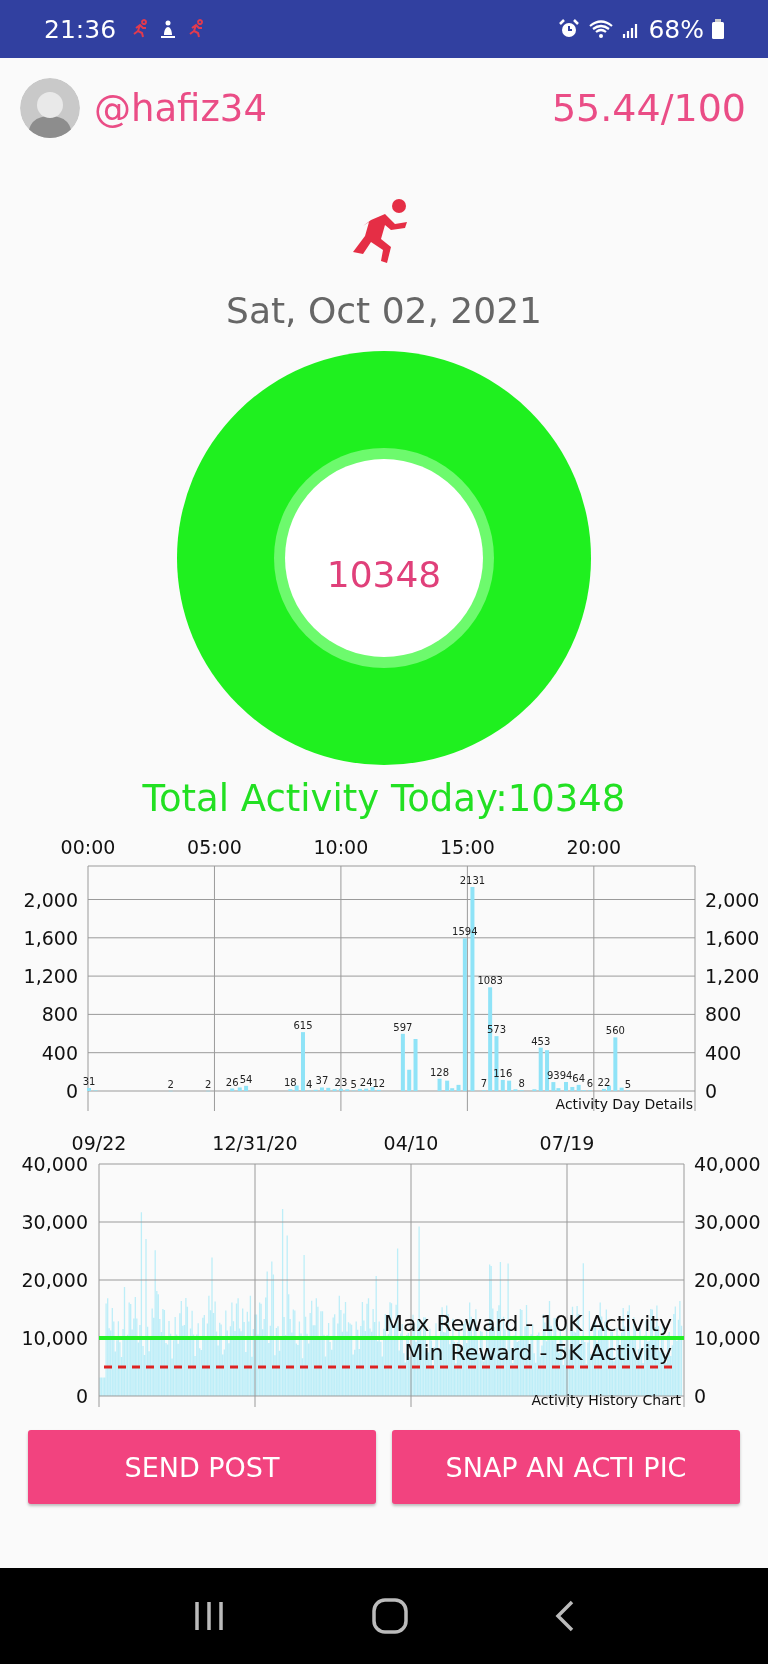 This screenshot has height=1664, width=768. What do you see at coordinates (309, 1084) in the screenshot?
I see `bar-value-label: 4` at bounding box center [309, 1084].